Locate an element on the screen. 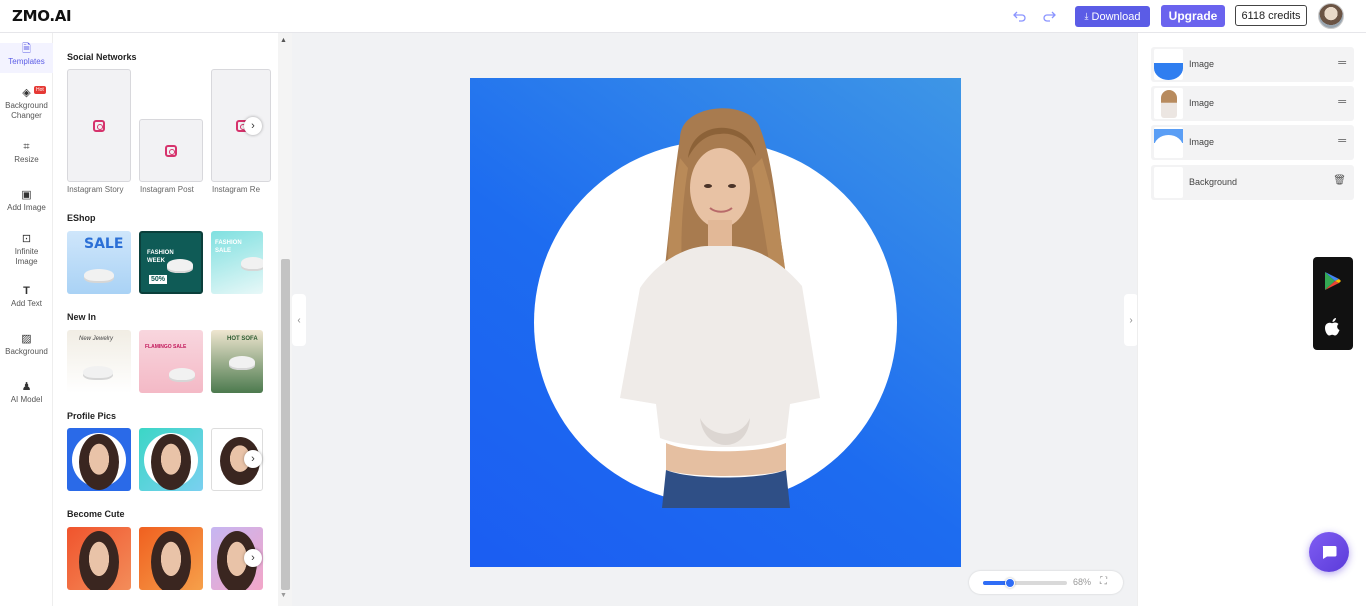 Image resolution: width=1366 pixels, height=606 pixels. rail-item-add-image: ▣ Add Image is located at coordinates (26, 202).